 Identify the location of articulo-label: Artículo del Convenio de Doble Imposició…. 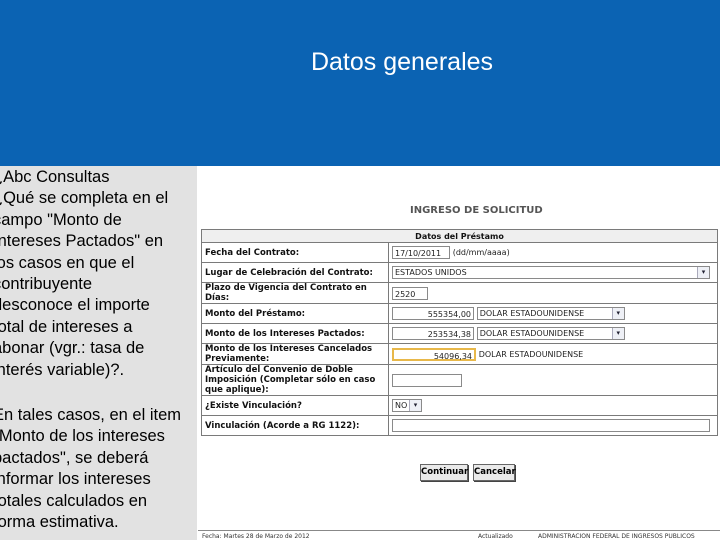
(295, 380).